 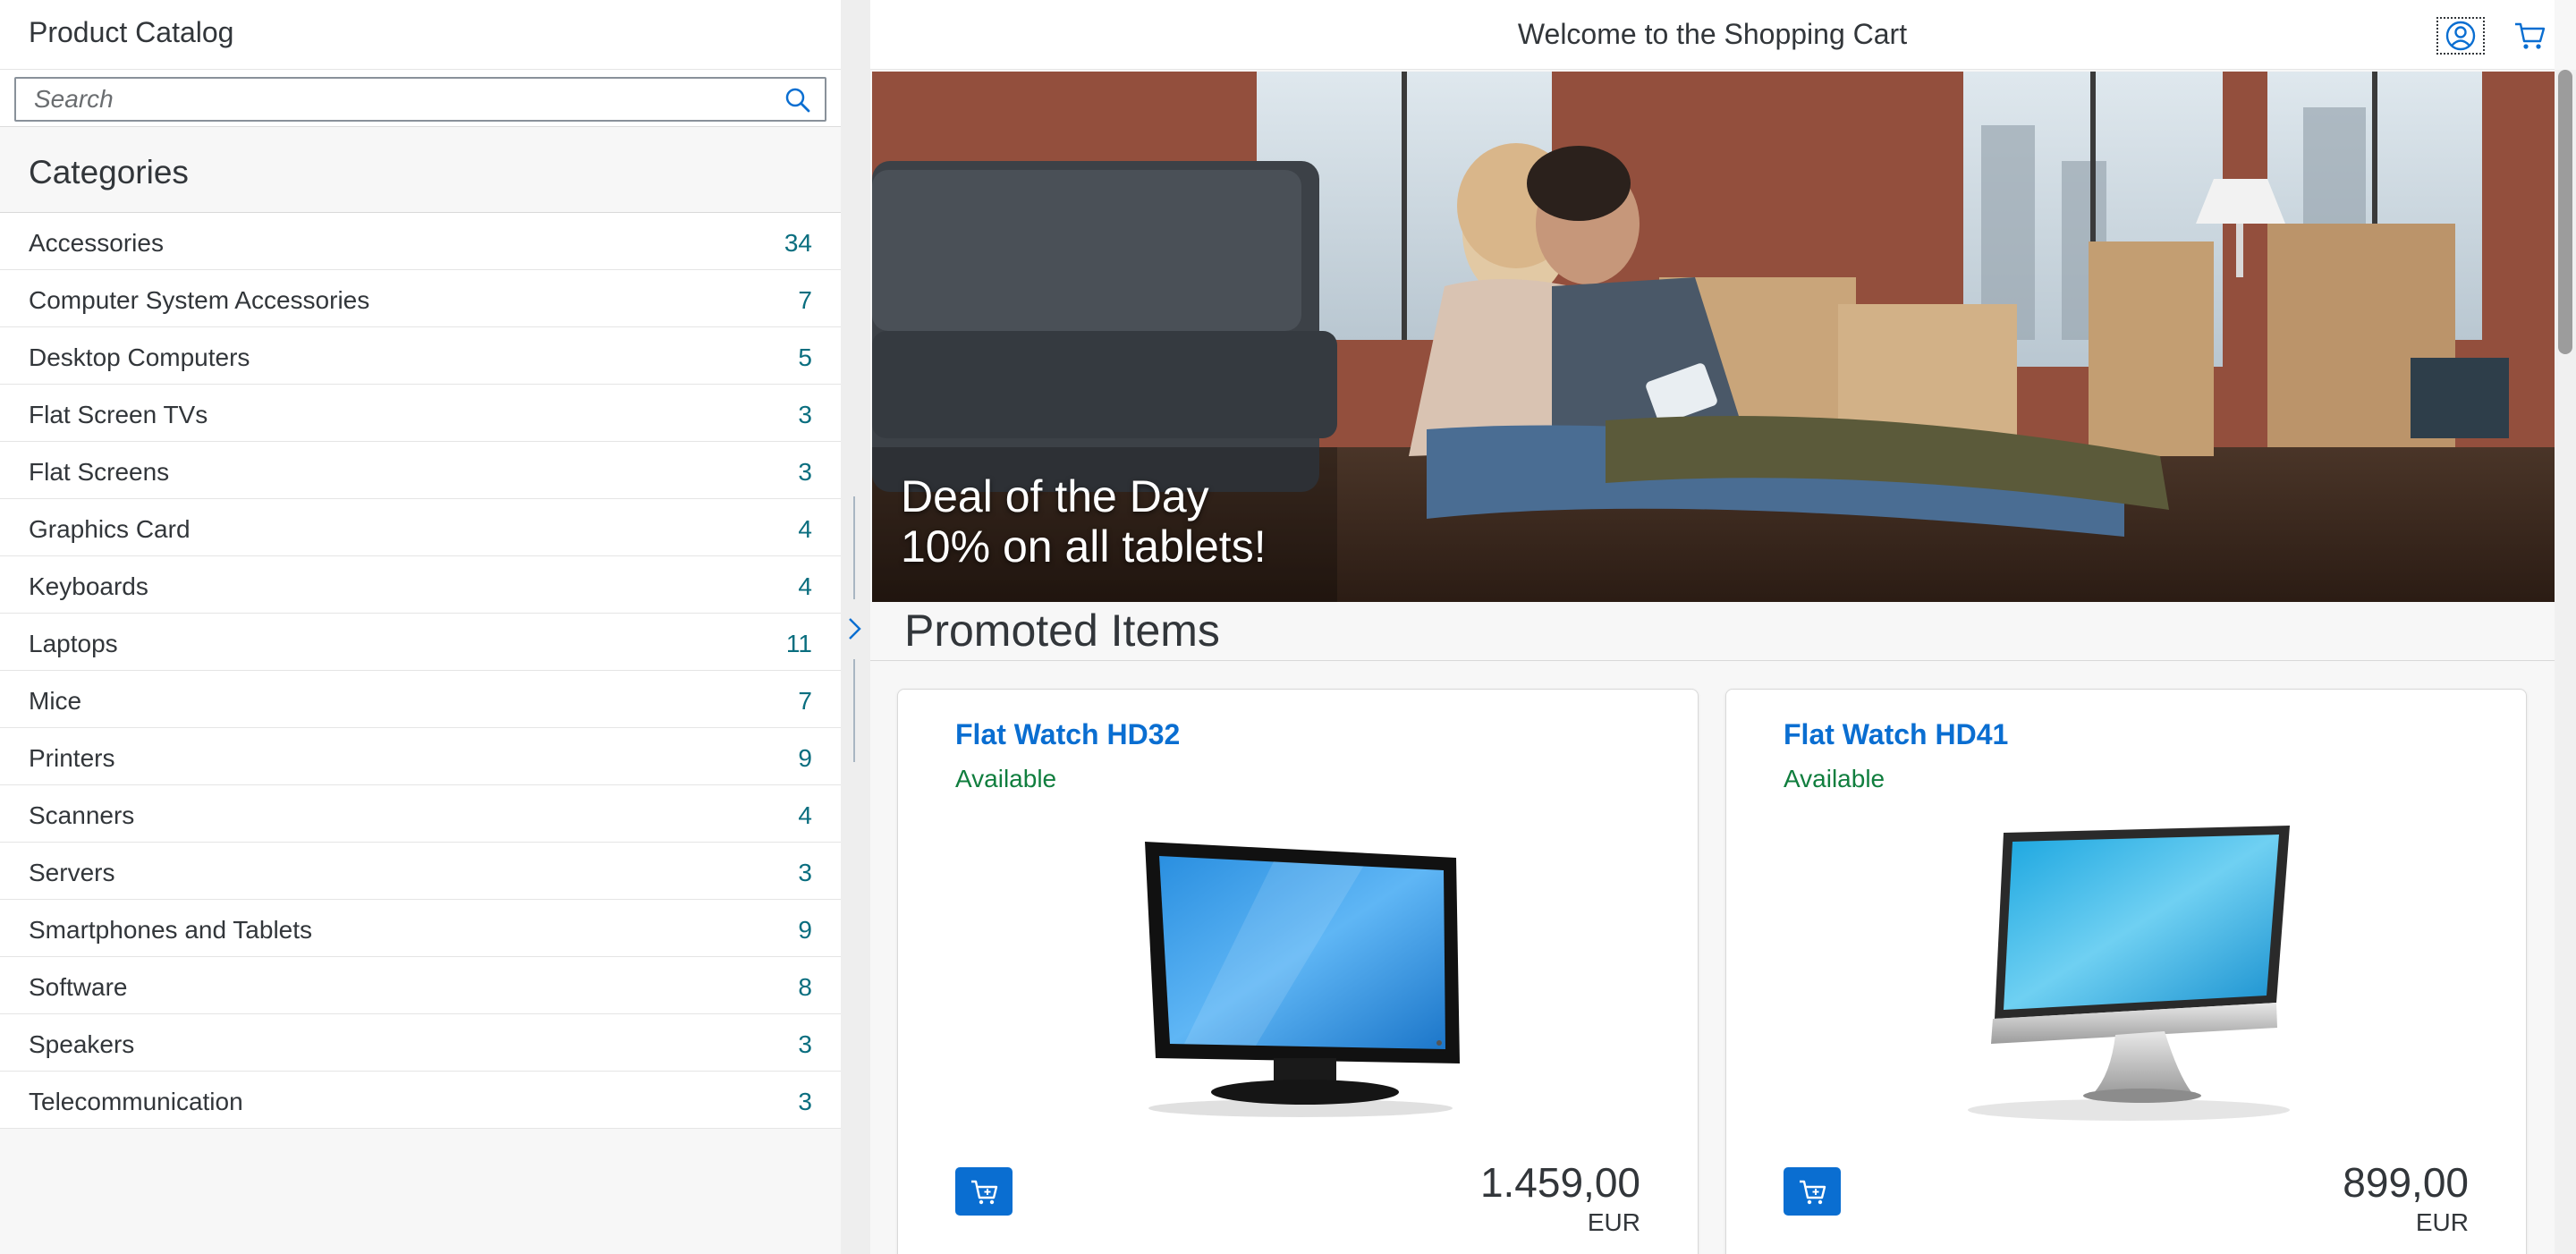 What do you see at coordinates (420, 928) in the screenshot?
I see `category-item-smartphones-and-tablets: Smartphones and Tablets 9` at bounding box center [420, 928].